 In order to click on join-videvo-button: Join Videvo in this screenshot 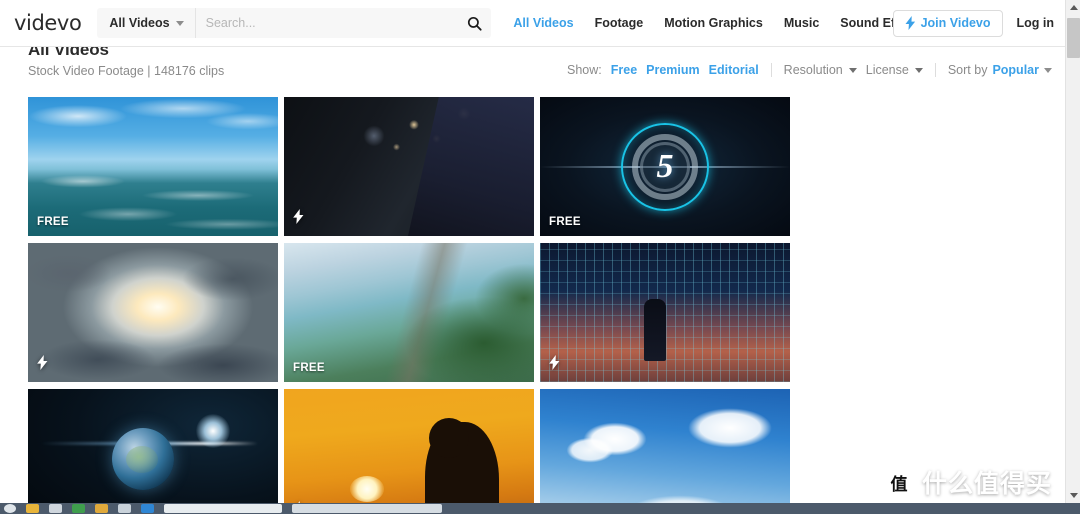, I will do `click(947, 23)`.